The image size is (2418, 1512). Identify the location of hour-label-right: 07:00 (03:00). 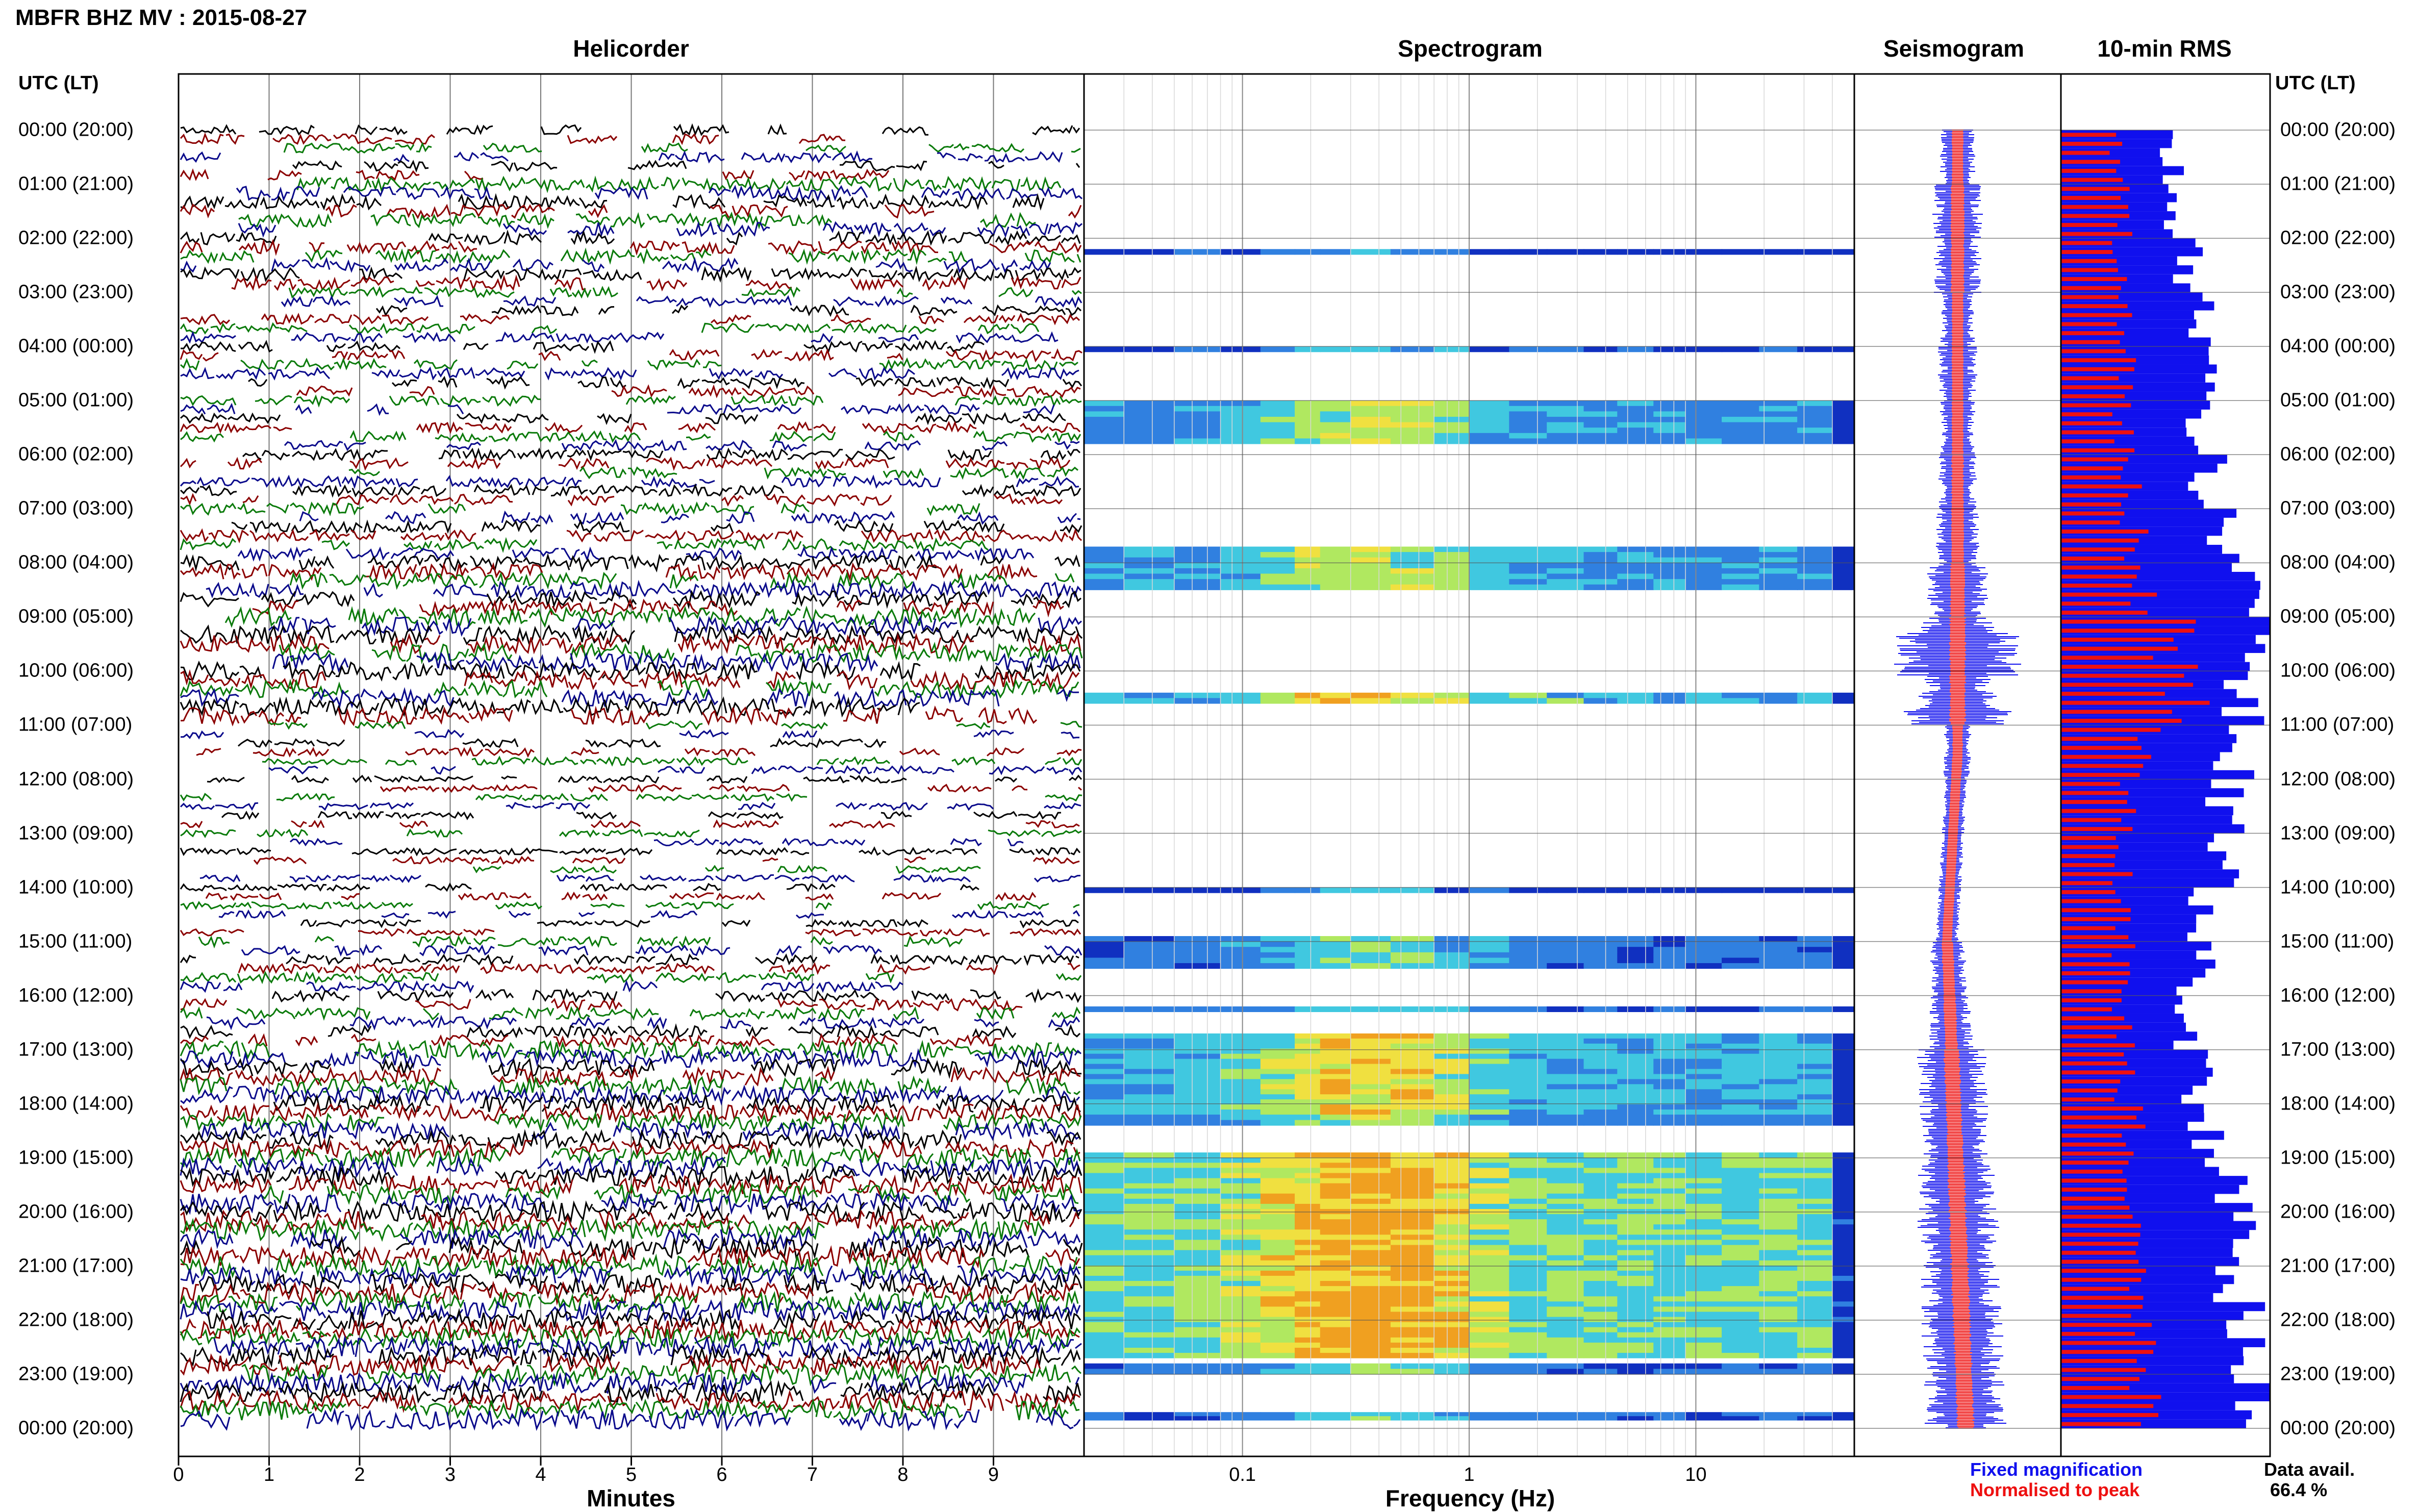
(2338, 508).